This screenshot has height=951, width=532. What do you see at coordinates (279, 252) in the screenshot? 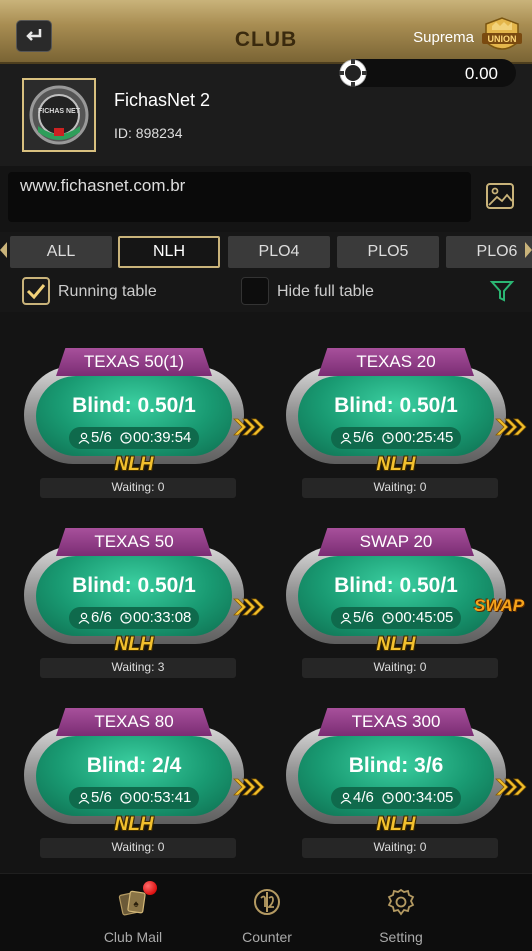
I see `tab-plo4: PLO4` at bounding box center [279, 252].